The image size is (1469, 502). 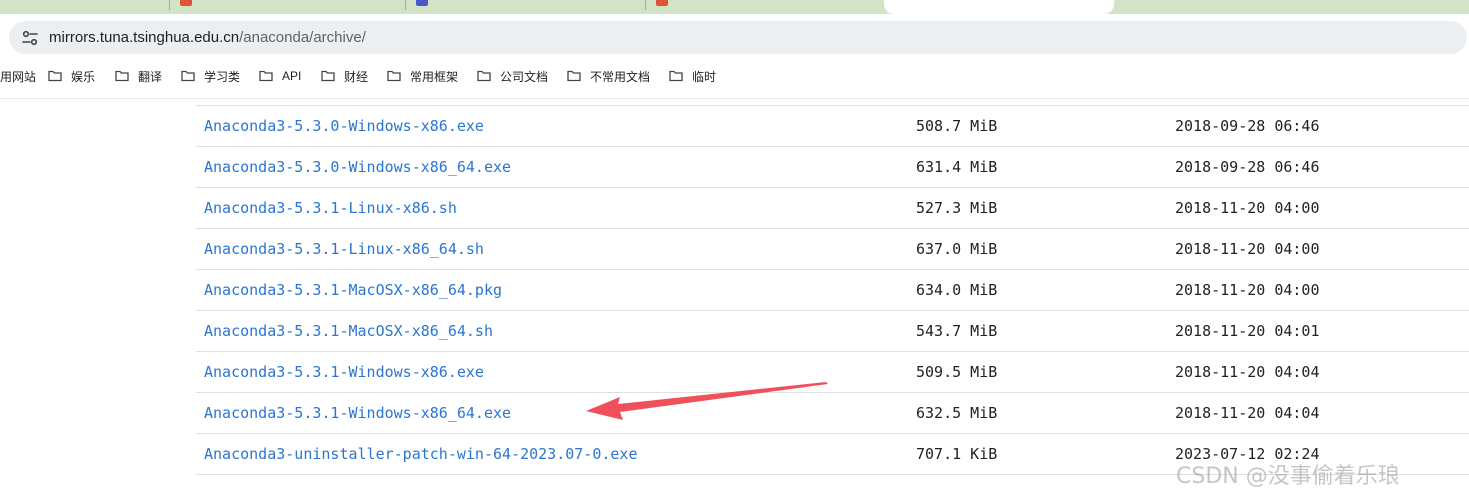 What do you see at coordinates (83, 76) in the screenshot?
I see `bookmark-label: 娱乐` at bounding box center [83, 76].